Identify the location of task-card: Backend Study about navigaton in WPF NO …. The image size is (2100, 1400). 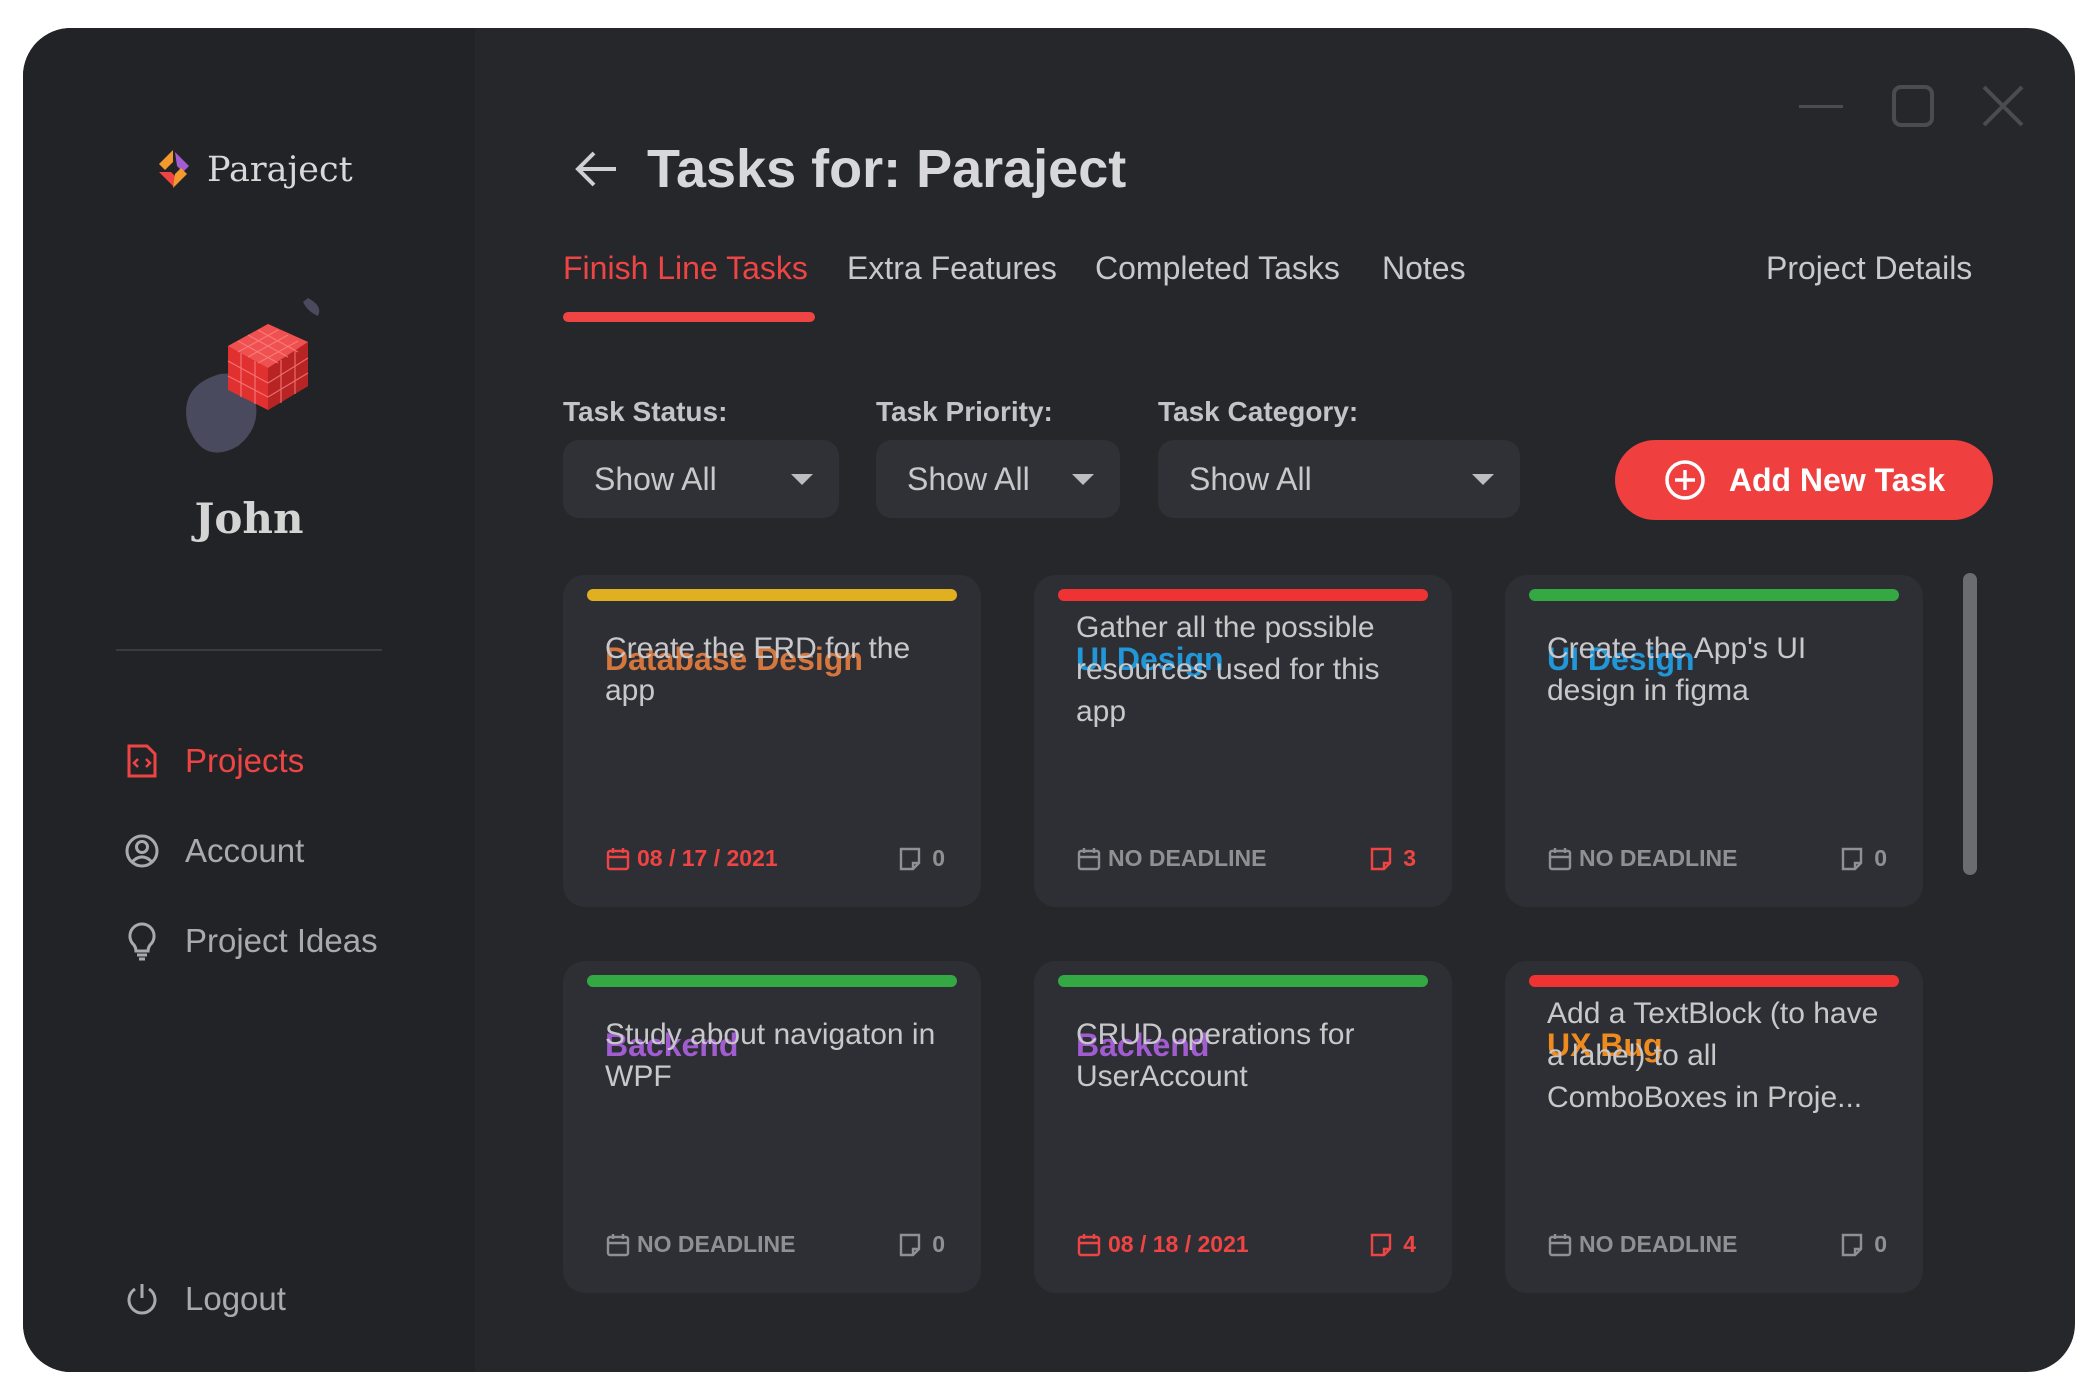
(772, 1127).